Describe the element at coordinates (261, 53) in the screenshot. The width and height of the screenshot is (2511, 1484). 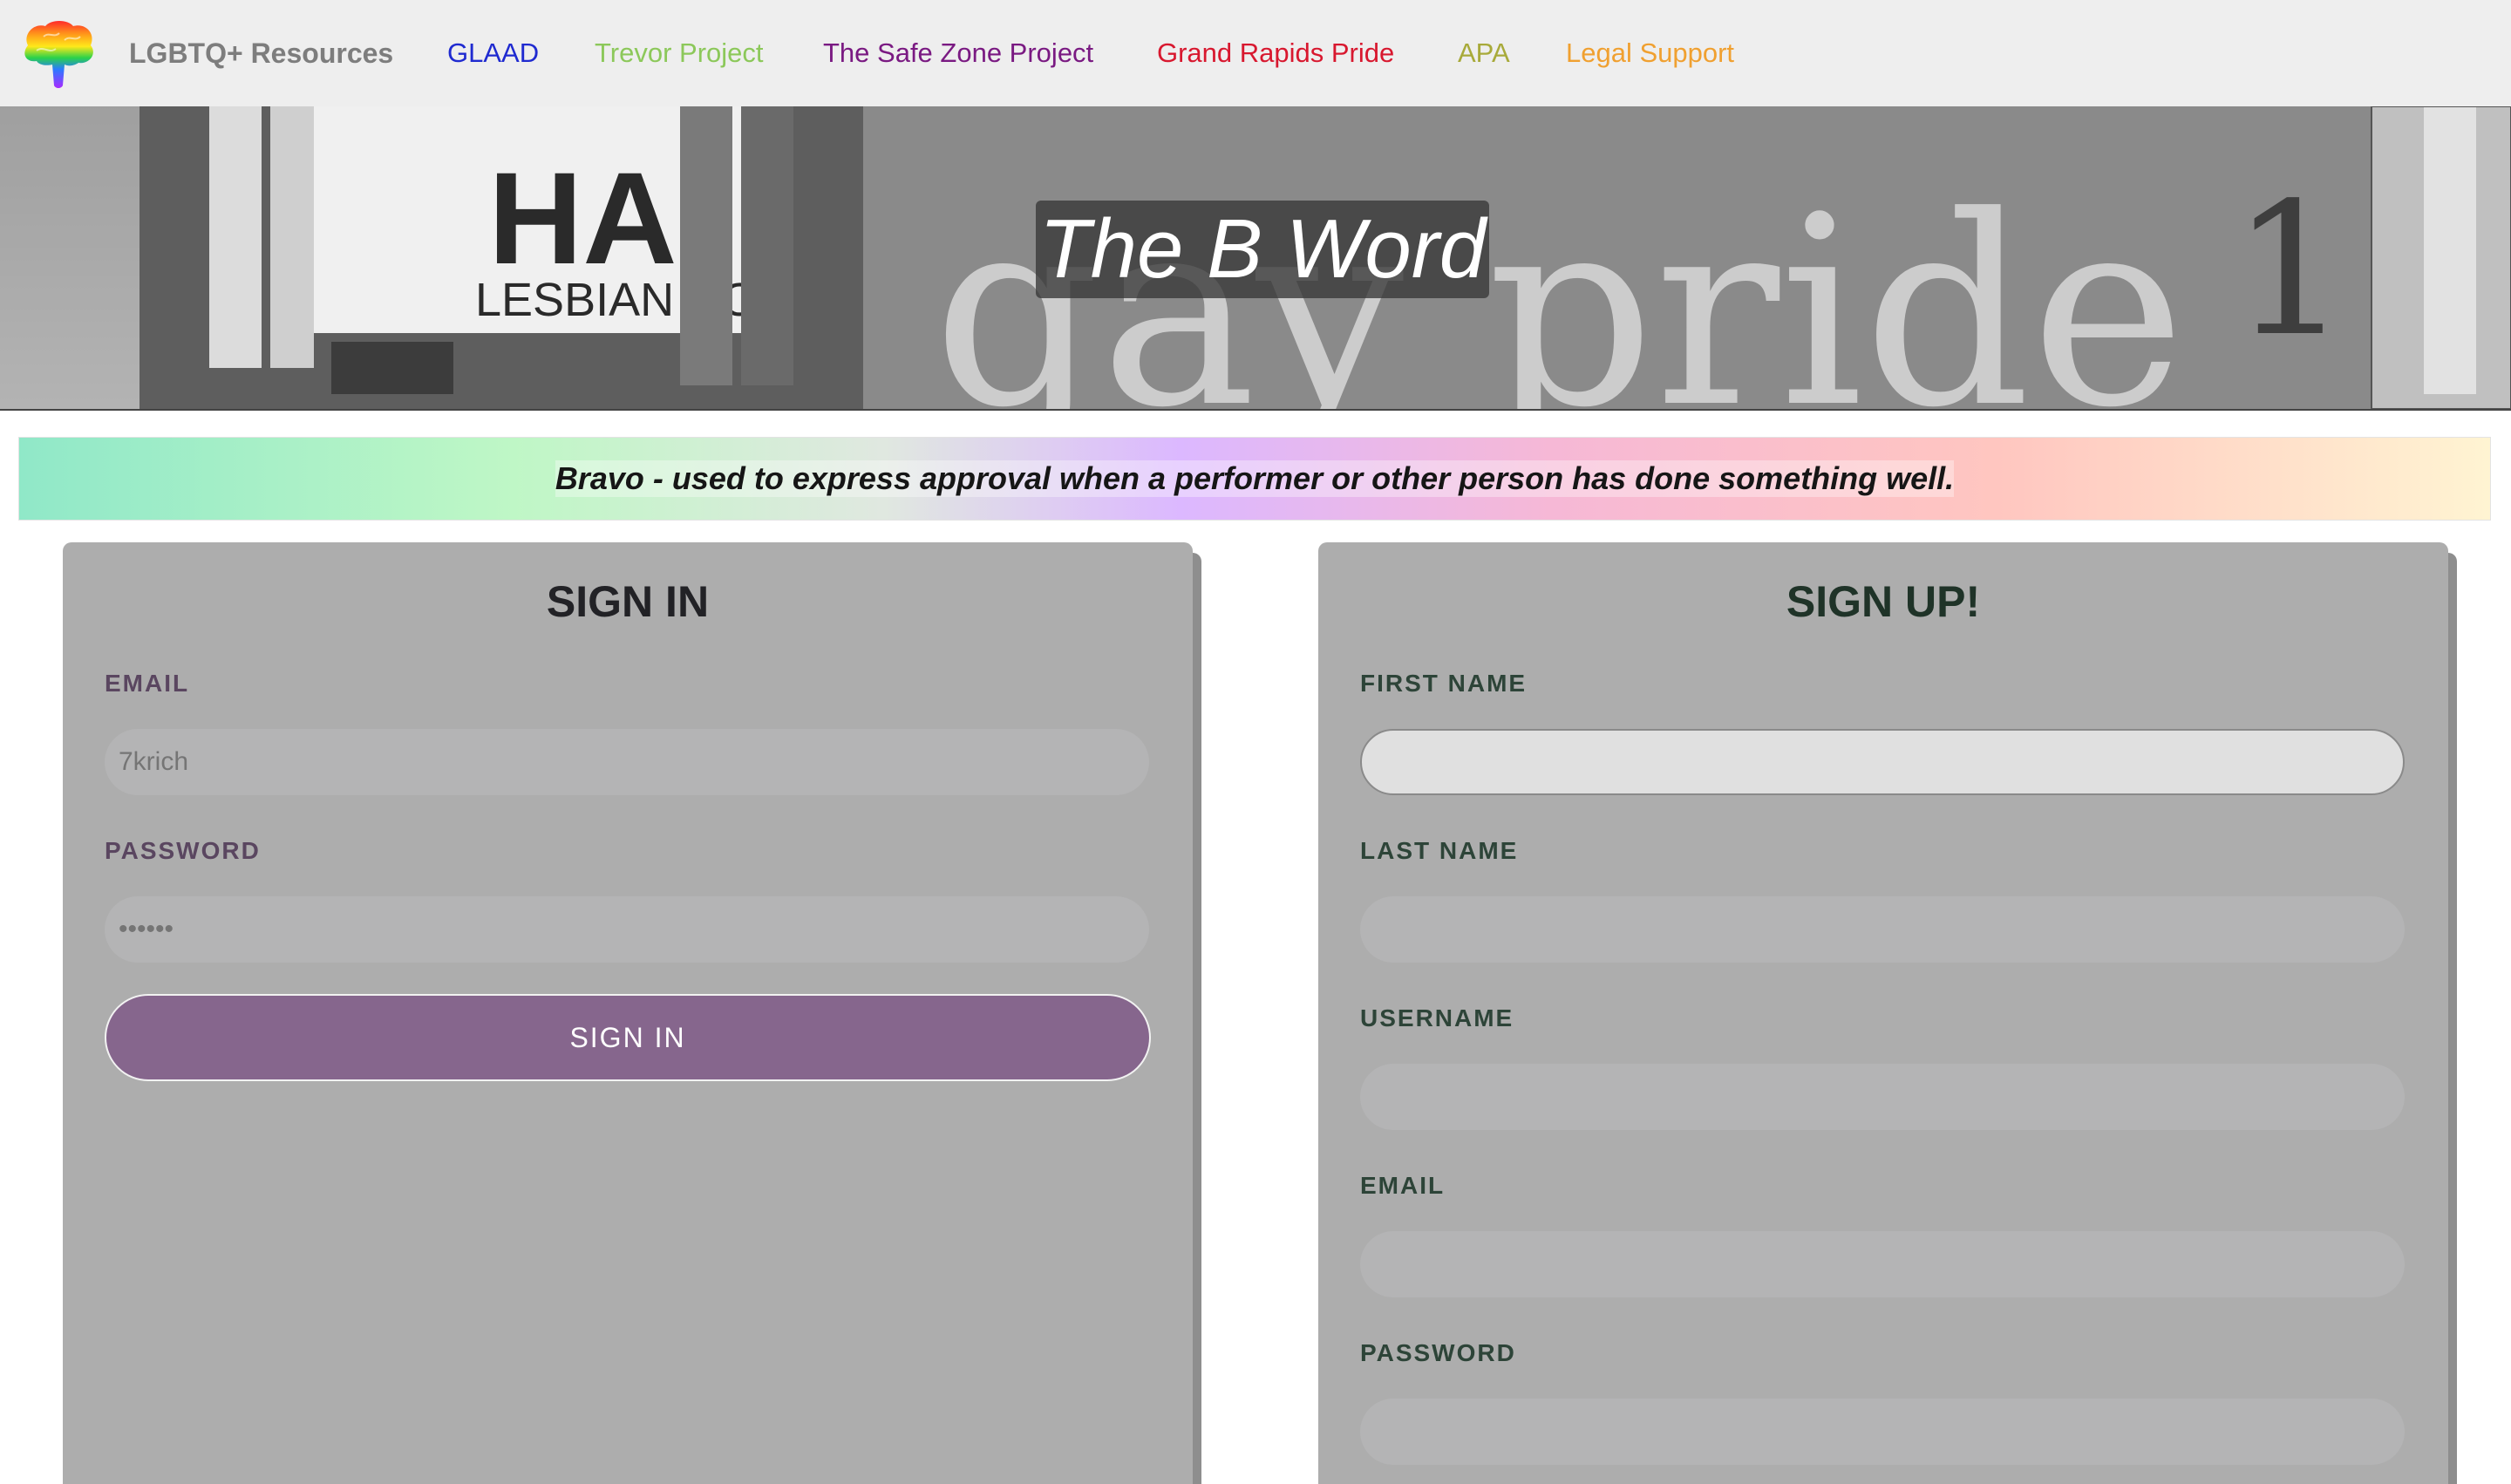
I see `brand-name: LGBTQ+ Resources` at that location.